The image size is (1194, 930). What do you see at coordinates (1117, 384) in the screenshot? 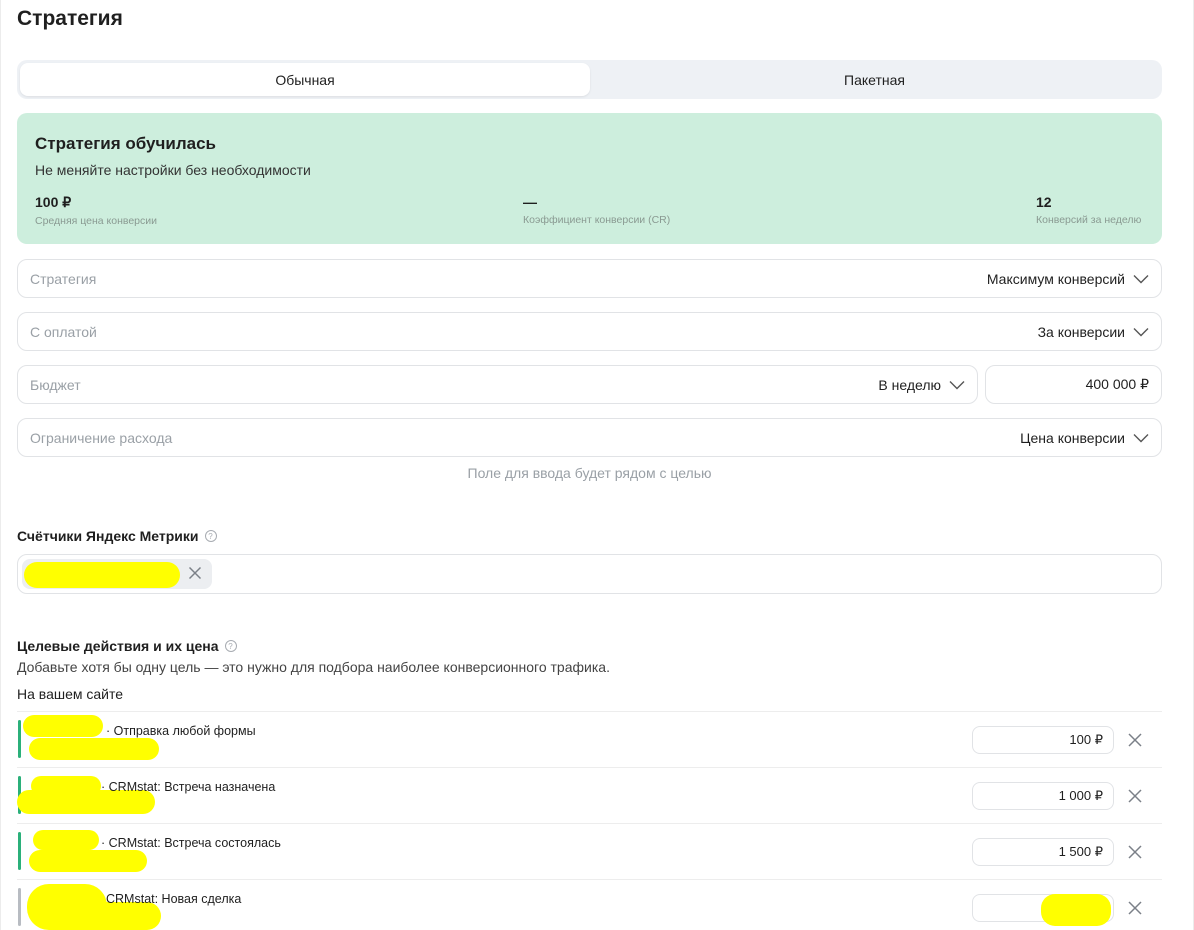
I see `budget-amount-value: 400 000 ₽` at bounding box center [1117, 384].